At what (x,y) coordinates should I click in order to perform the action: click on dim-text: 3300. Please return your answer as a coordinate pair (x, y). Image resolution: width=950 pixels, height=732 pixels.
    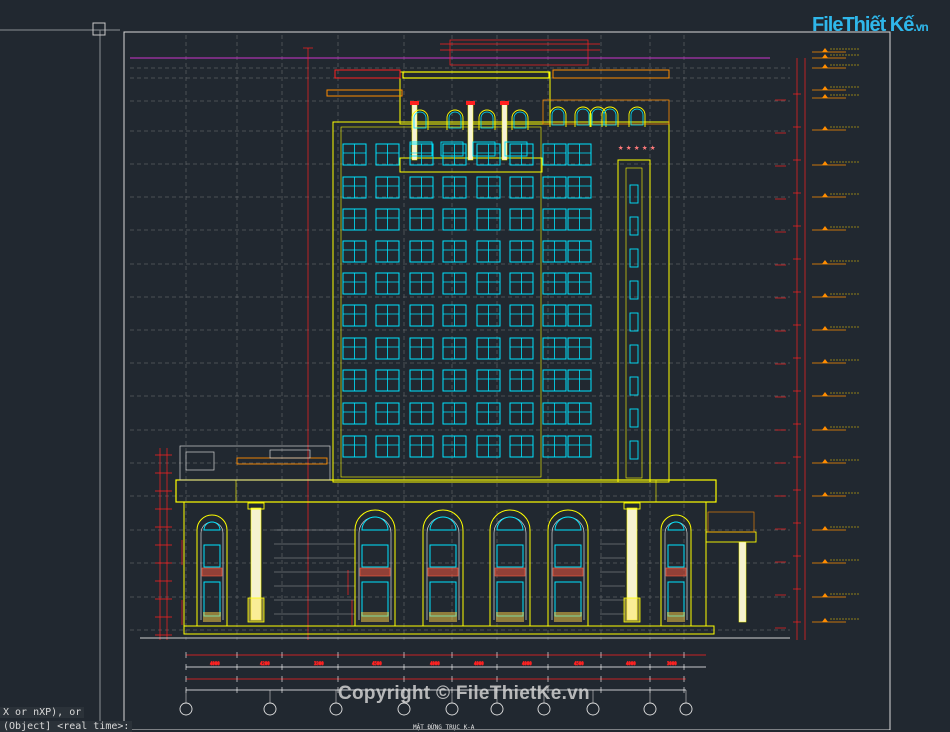
    Looking at the image, I should click on (319, 663).